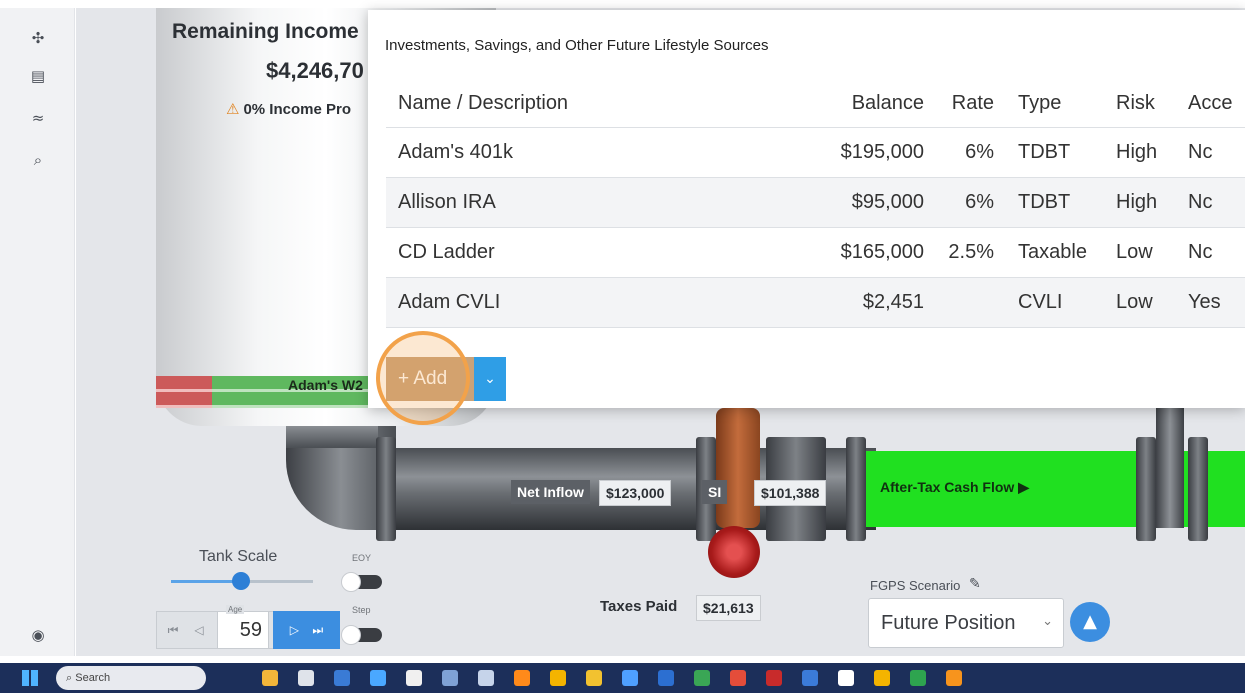 This screenshot has width=1245, height=693. I want to click on outflow-pipe, so click(1170, 468).